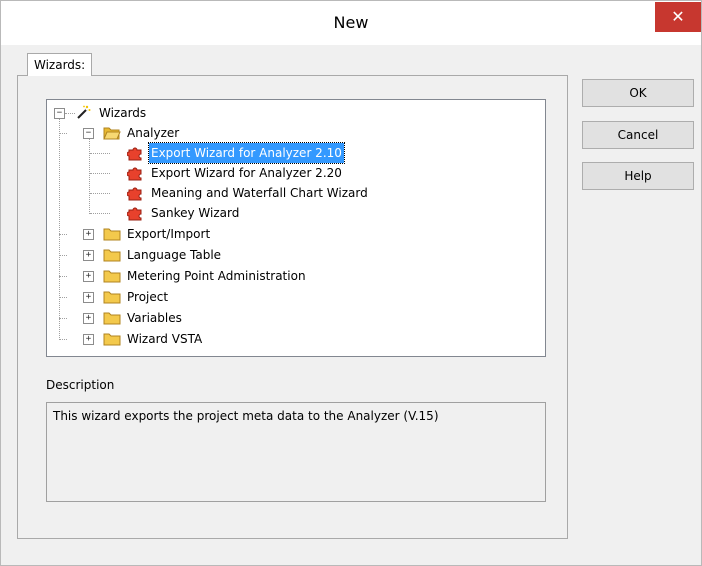  I want to click on tree-node-label: Export/Import, so click(169, 234).